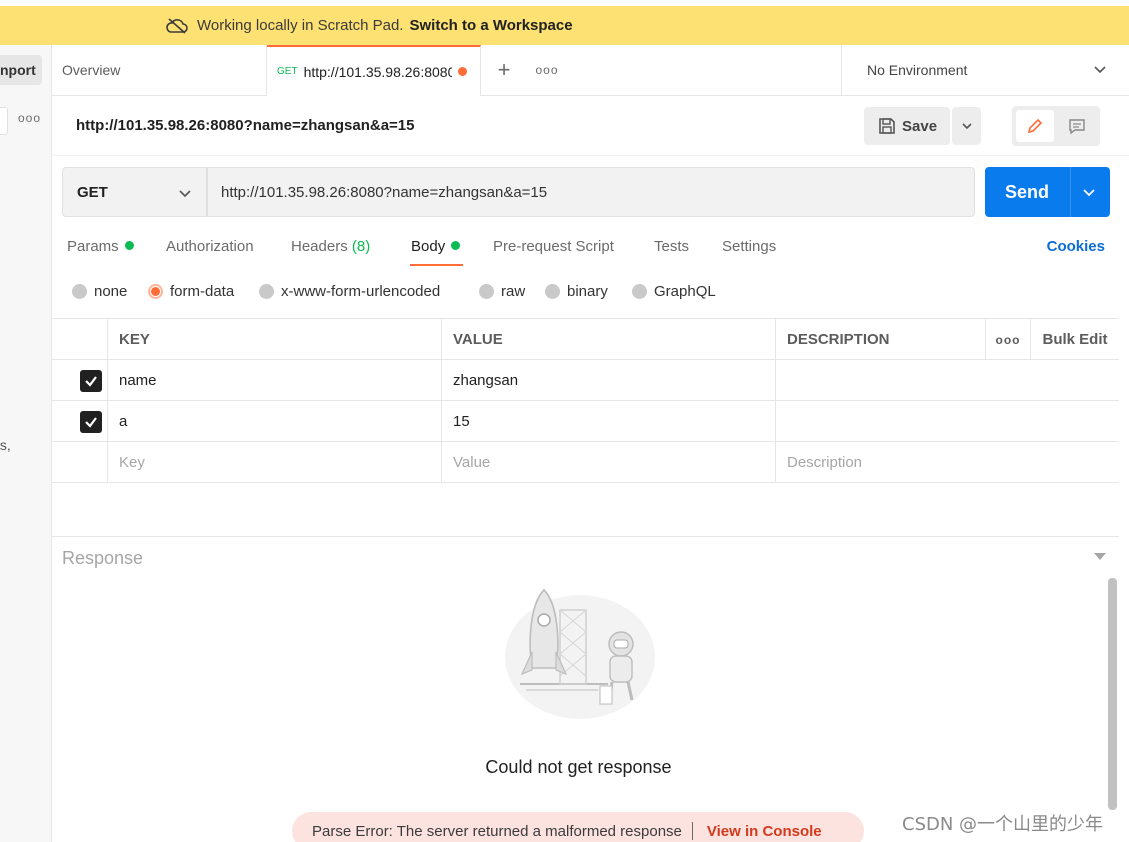  Describe the element at coordinates (436, 265) in the screenshot. I see `active-tab-underline` at that location.